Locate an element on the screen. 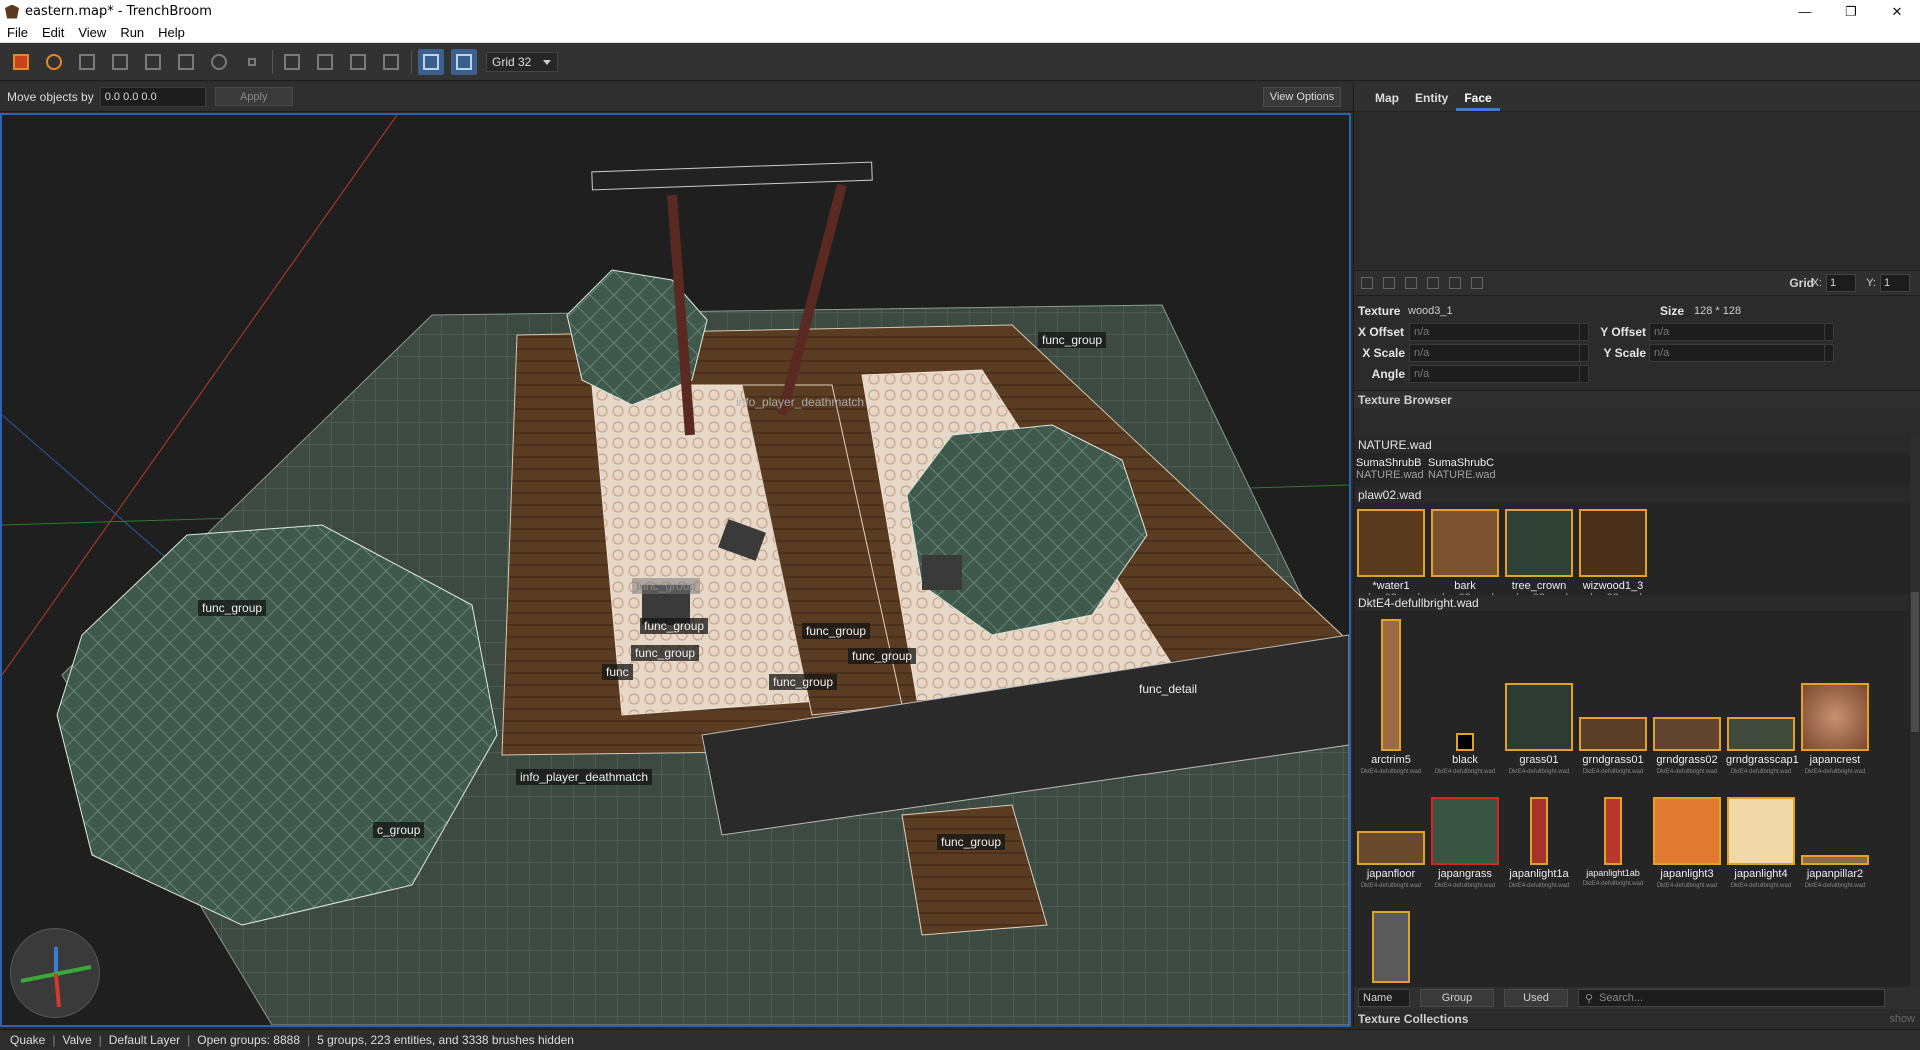  menu-help: Help is located at coordinates (171, 32).